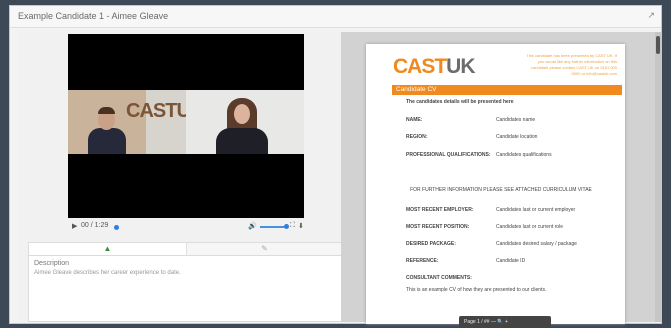  What do you see at coordinates (422, 261) in the screenshot?
I see `field-label: REFERENCE:` at bounding box center [422, 261].